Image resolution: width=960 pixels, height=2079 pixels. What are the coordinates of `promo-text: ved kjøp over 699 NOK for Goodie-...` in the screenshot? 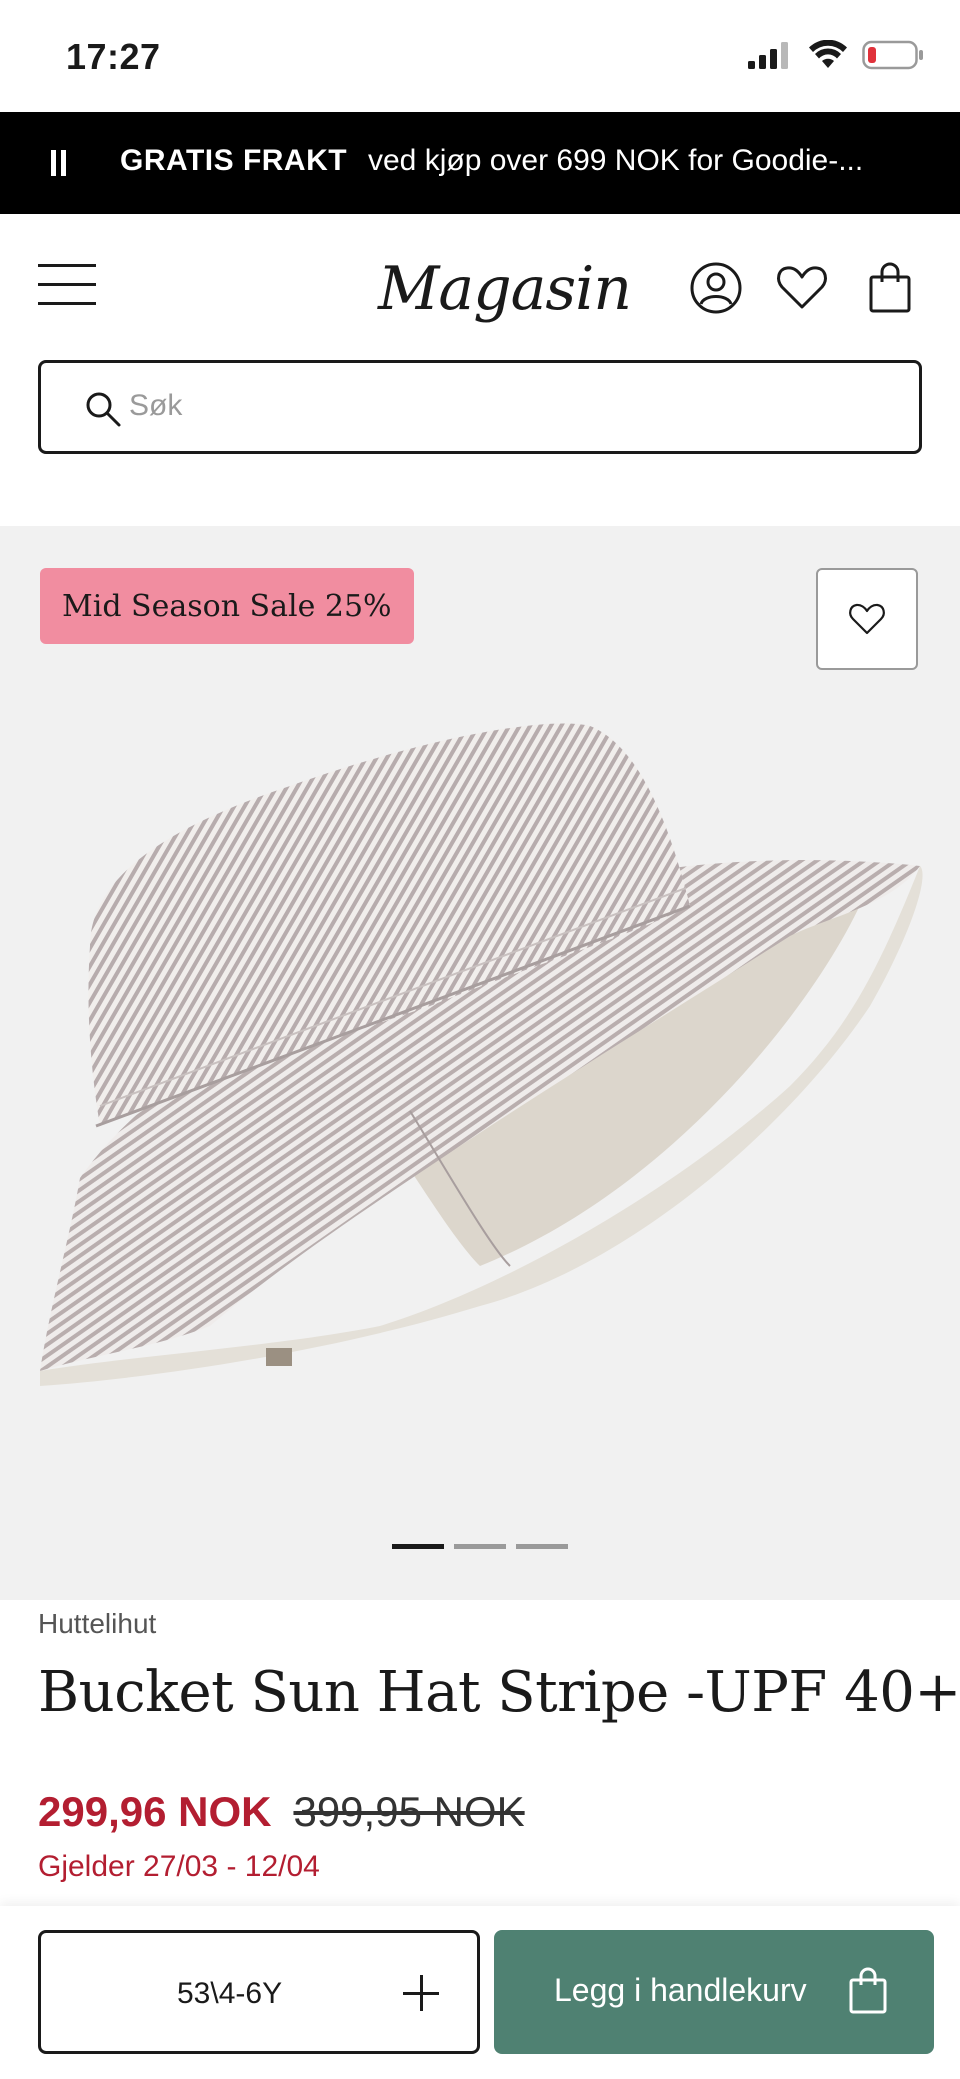 It's located at (616, 160).